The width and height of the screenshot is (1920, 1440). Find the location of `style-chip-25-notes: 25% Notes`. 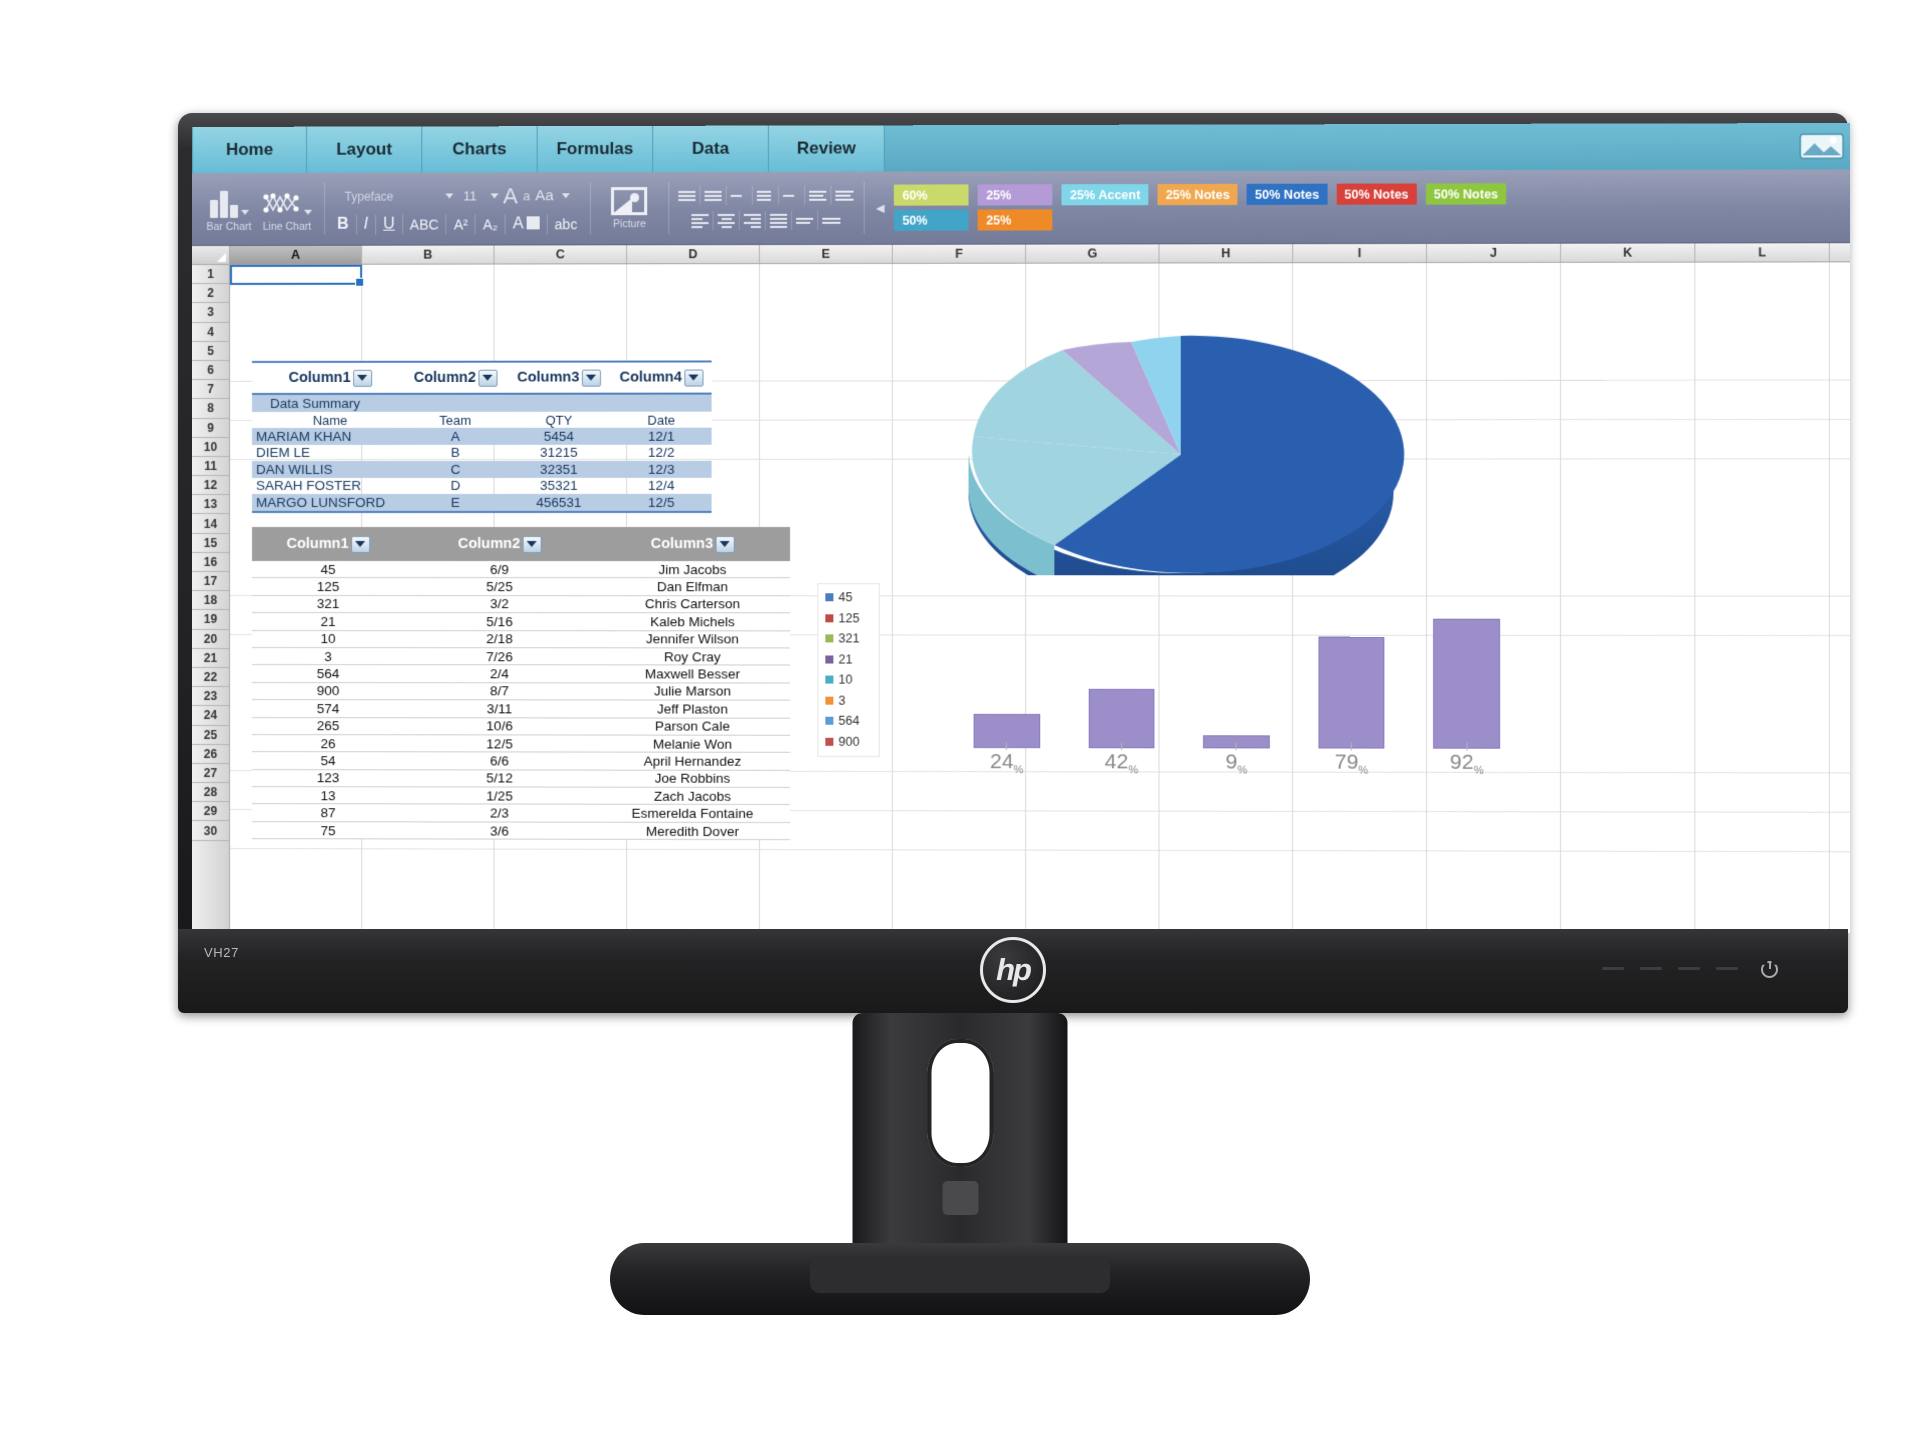

style-chip-25-notes: 25% Notes is located at coordinates (1197, 194).